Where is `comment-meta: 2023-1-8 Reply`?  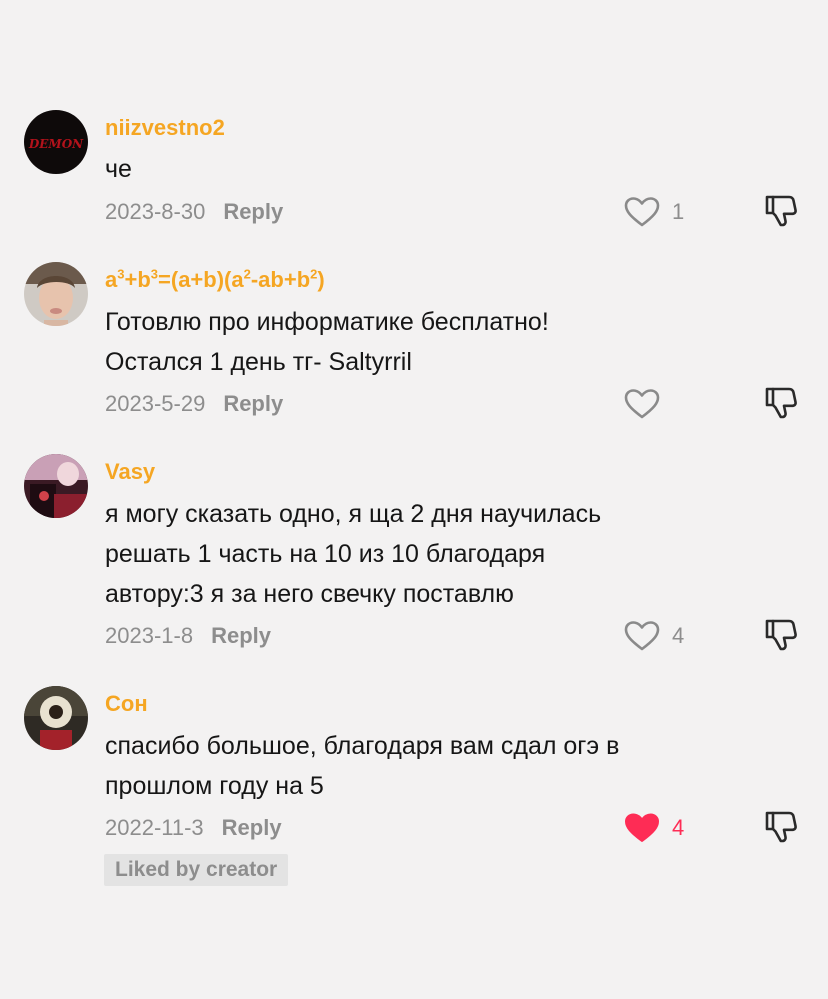 comment-meta: 2023-1-8 Reply is located at coordinates (188, 638).